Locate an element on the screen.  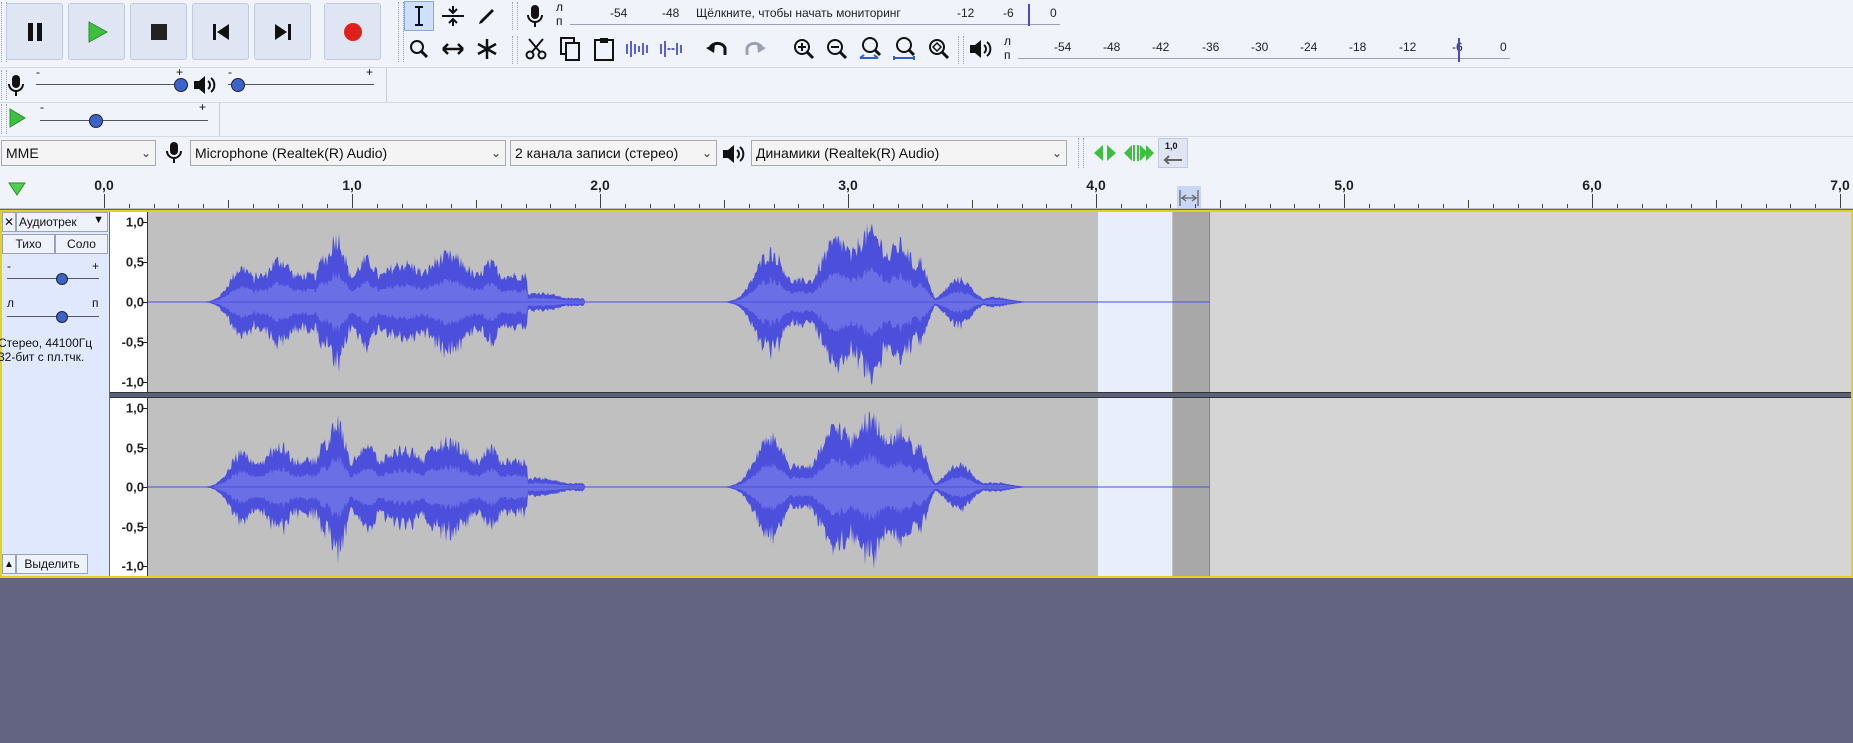
time-shift-tool-button is located at coordinates (453, 49).